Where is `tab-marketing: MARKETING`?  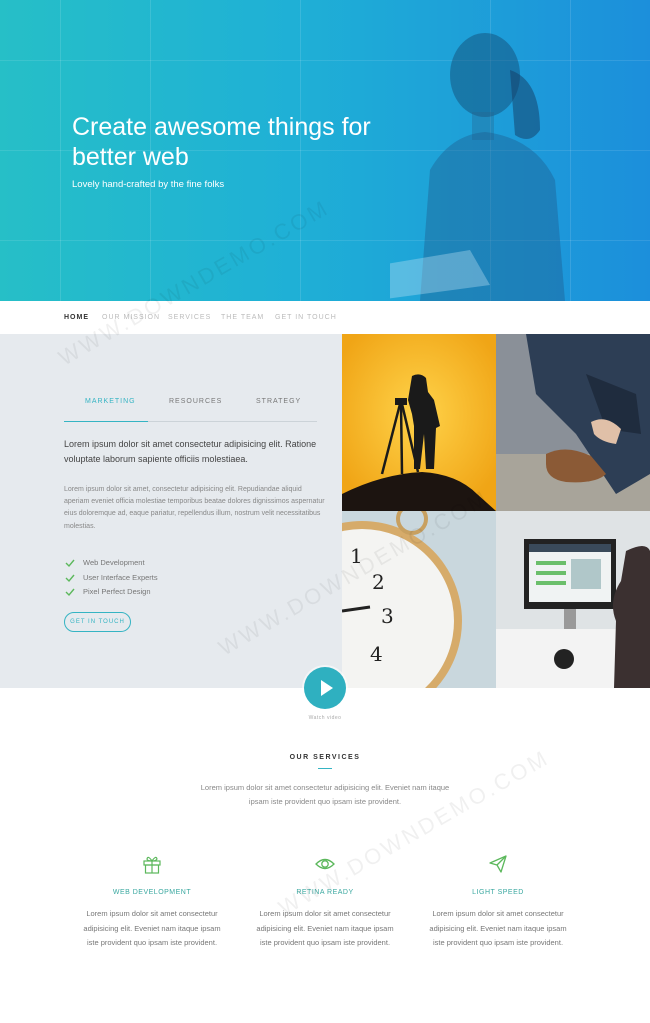
tab-marketing: MARKETING is located at coordinates (110, 401).